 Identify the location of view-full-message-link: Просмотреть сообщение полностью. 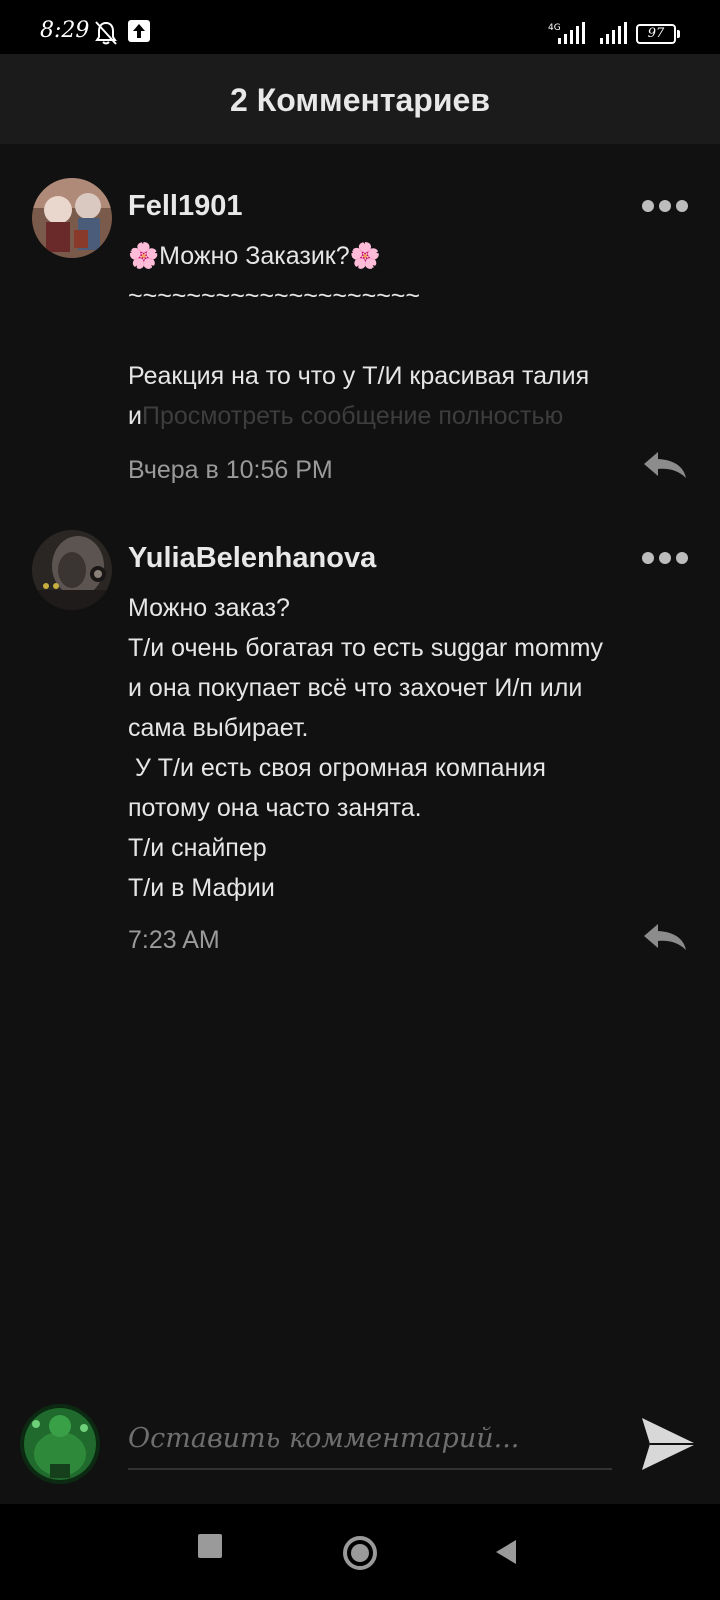
(352, 416).